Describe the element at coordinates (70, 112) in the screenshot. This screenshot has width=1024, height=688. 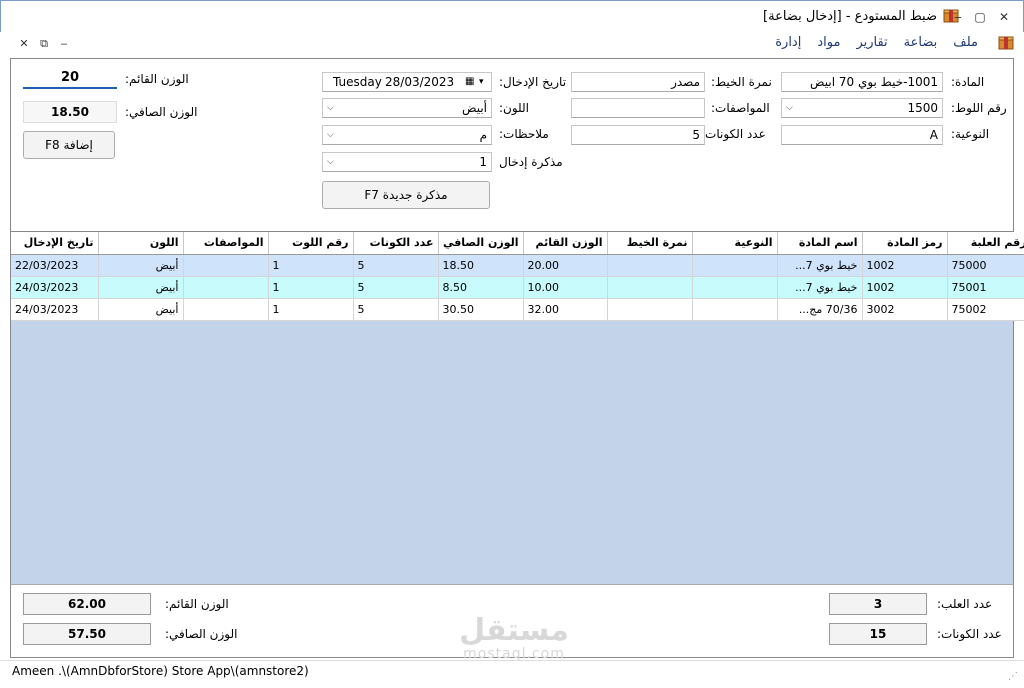
I see `net-weight-value: 18.50` at that location.